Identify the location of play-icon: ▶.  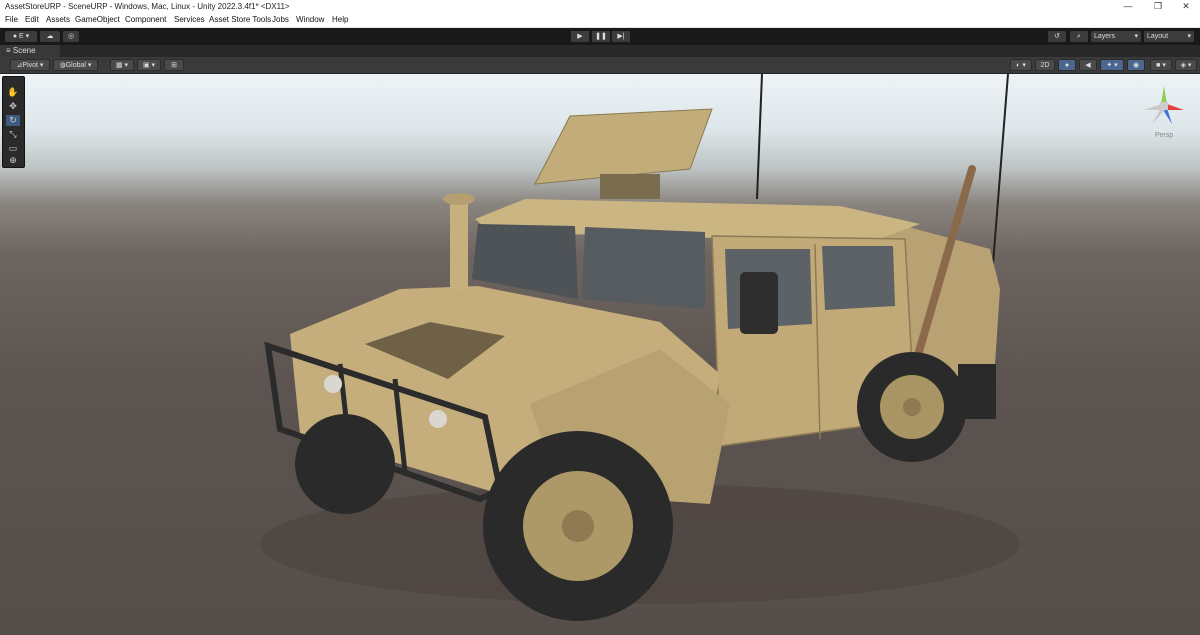
(580, 36).